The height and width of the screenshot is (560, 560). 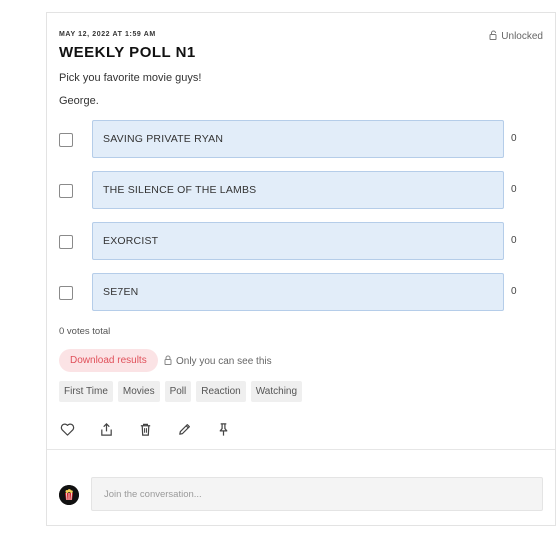 I want to click on poll-option: SAVING PRIVATE RYAN 0, so click(x=294, y=140).